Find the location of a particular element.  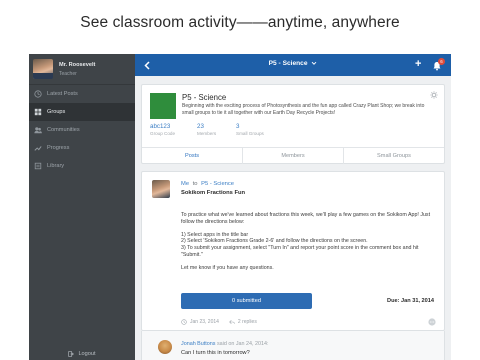

group-image is located at coordinates (163, 106).